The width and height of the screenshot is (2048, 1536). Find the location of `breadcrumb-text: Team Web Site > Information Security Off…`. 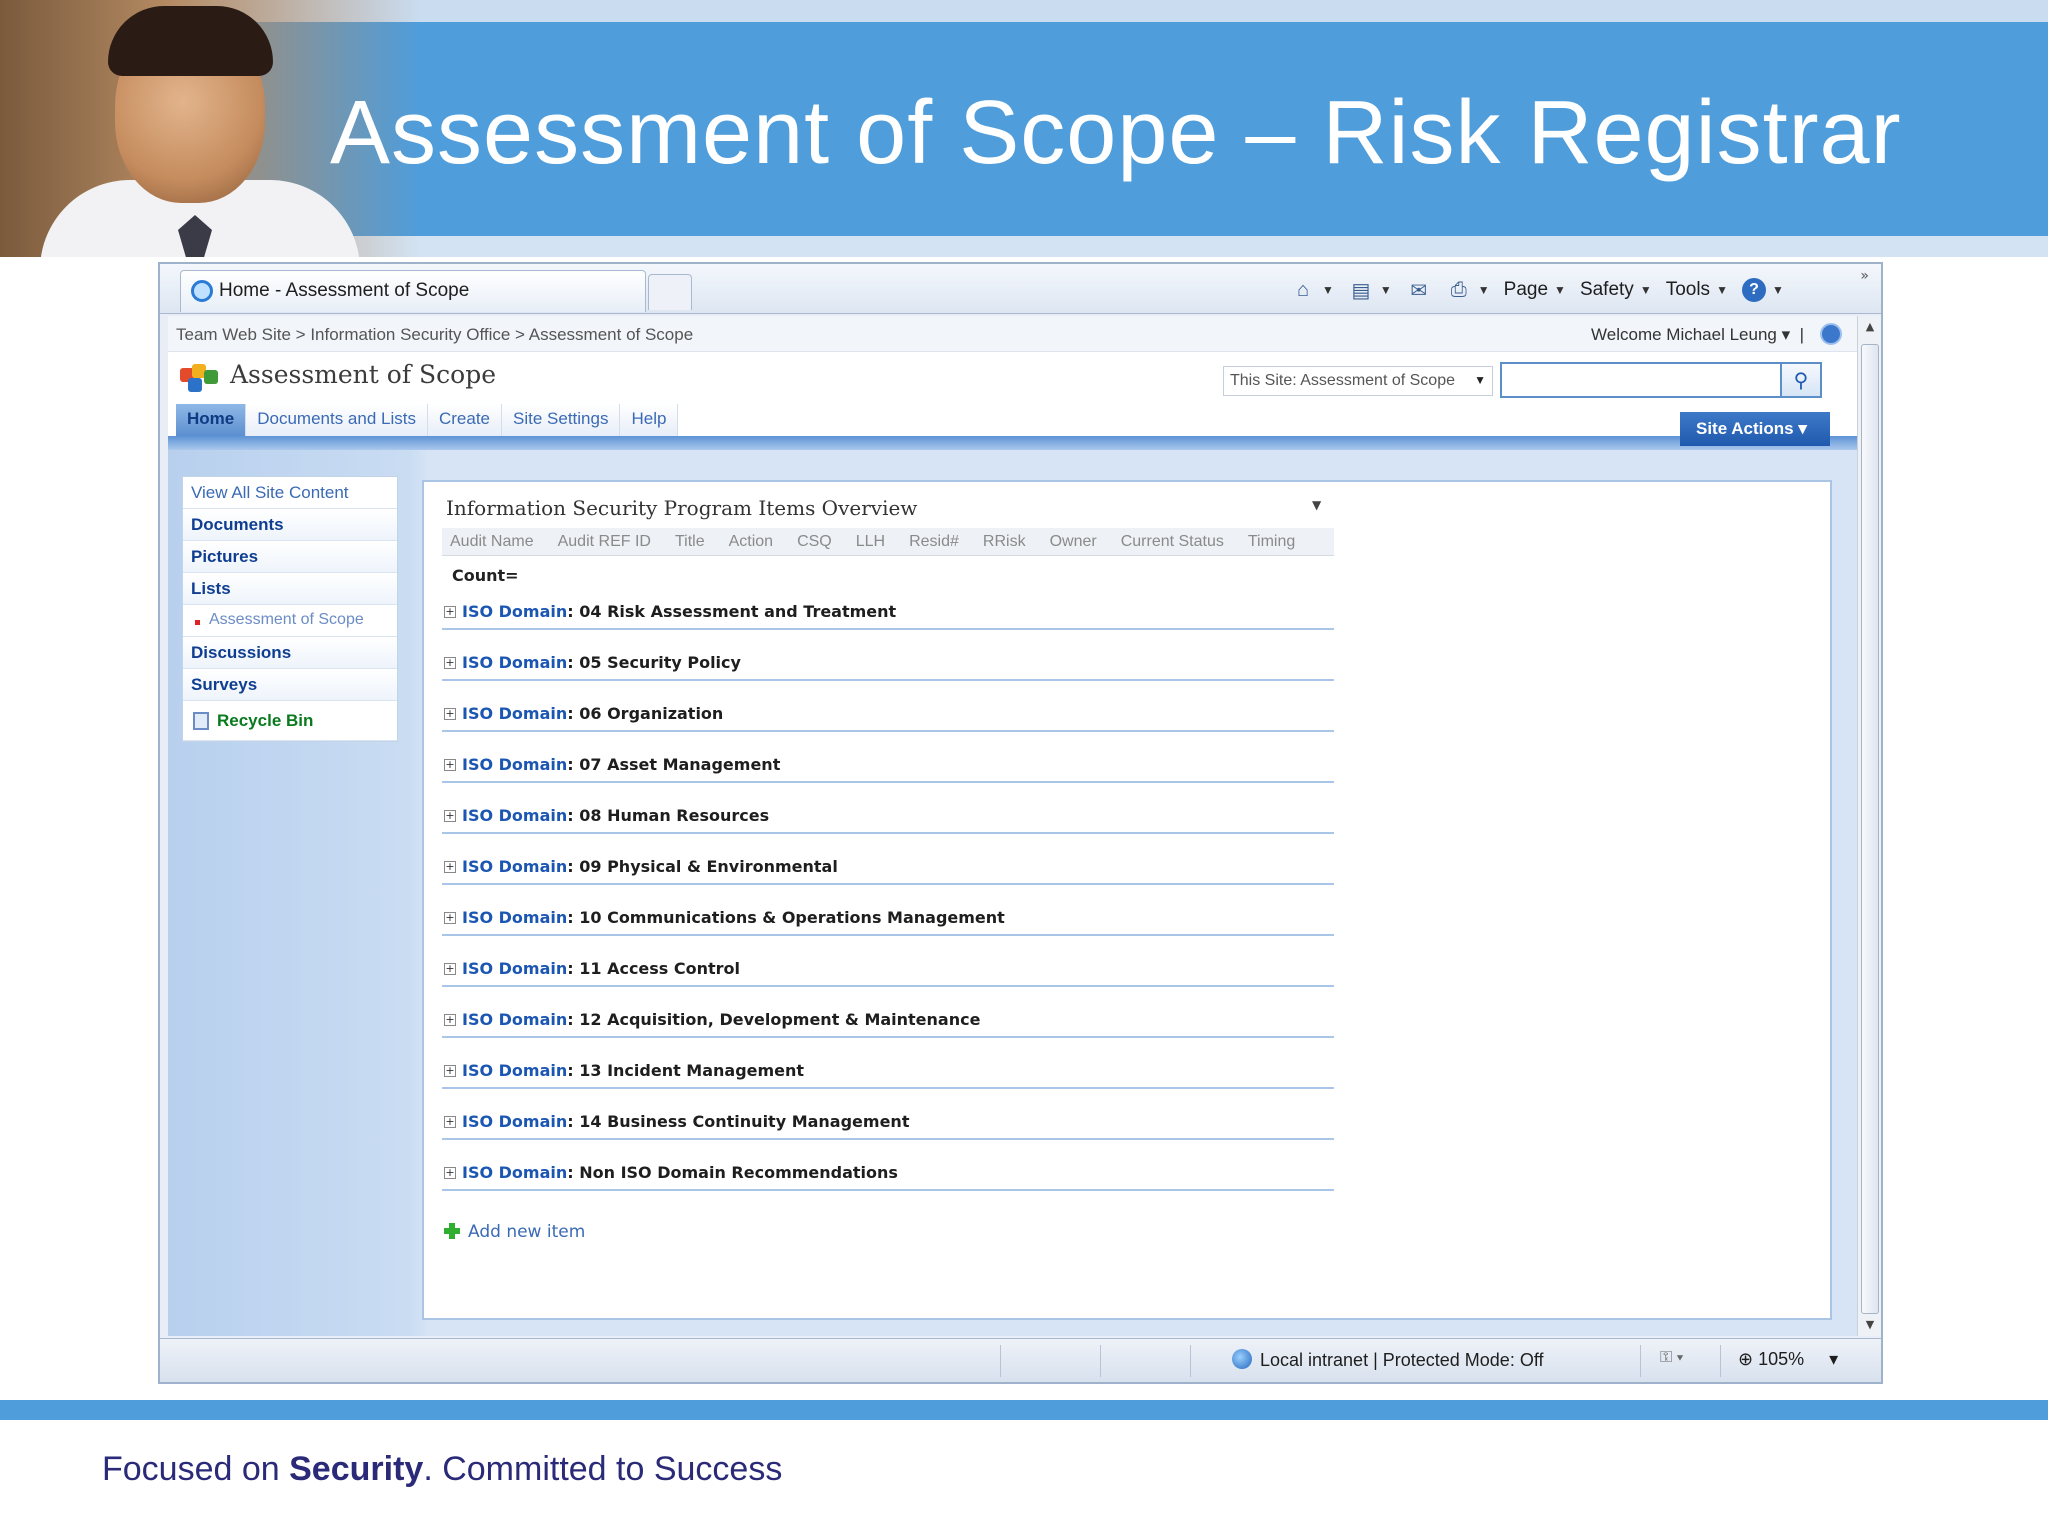

breadcrumb-text: Team Web Site > Information Security Off… is located at coordinates (434, 334).